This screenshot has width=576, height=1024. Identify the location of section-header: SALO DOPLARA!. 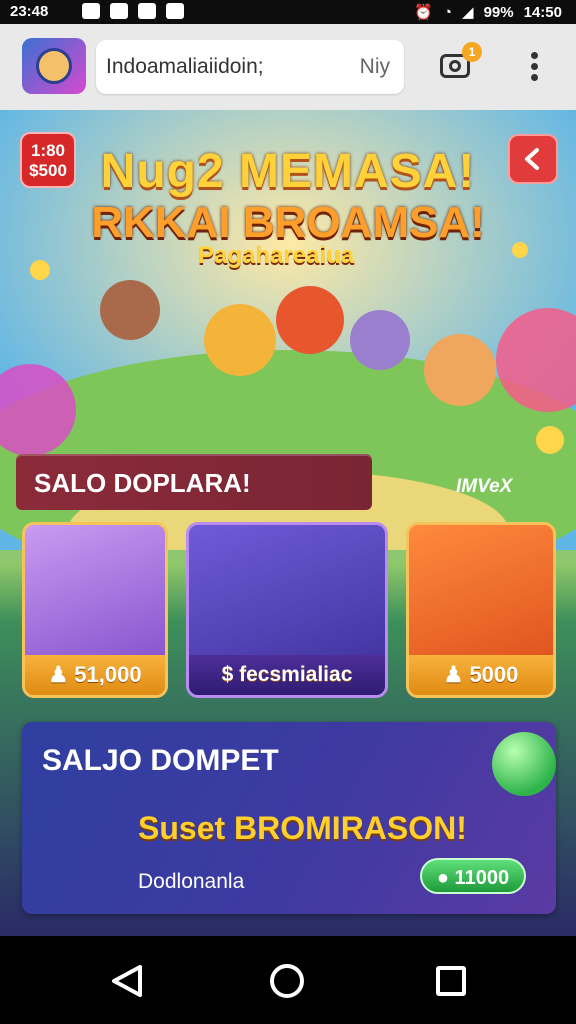
(194, 482).